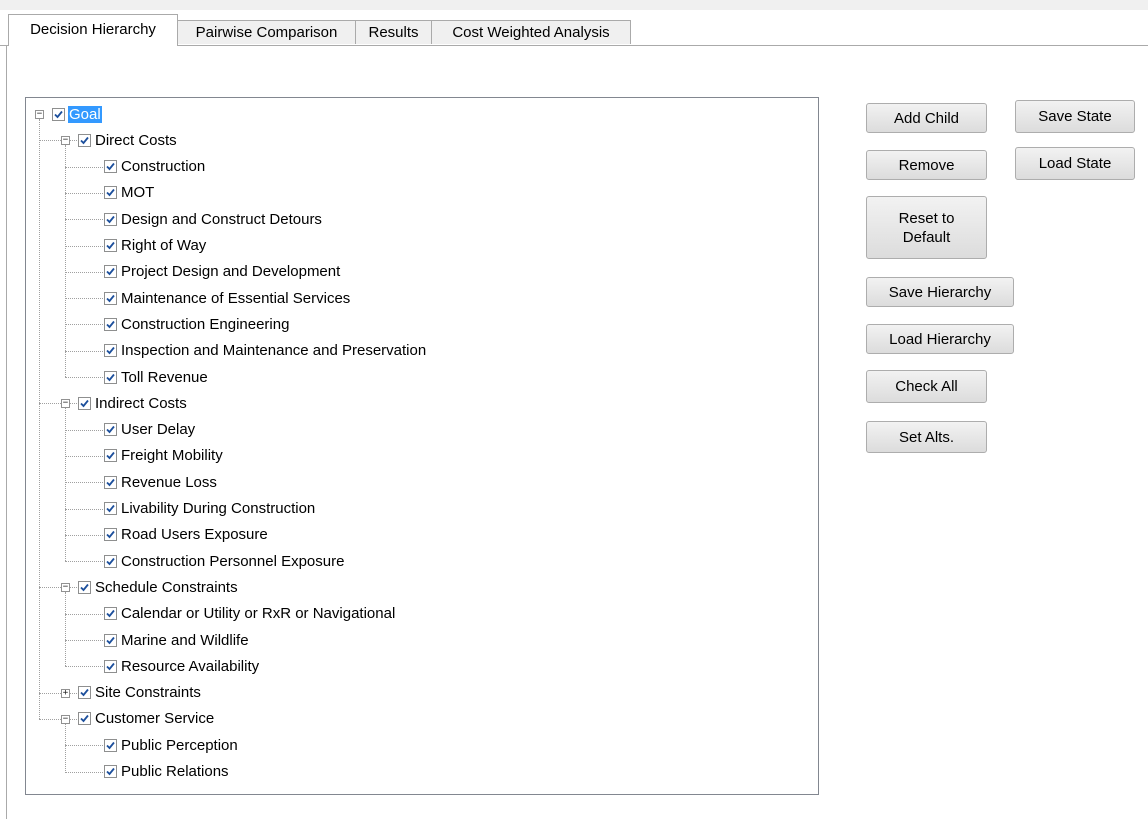 The image size is (1148, 819). Describe the element at coordinates (85, 114) in the screenshot. I see `tree-node-label: Goal` at that location.